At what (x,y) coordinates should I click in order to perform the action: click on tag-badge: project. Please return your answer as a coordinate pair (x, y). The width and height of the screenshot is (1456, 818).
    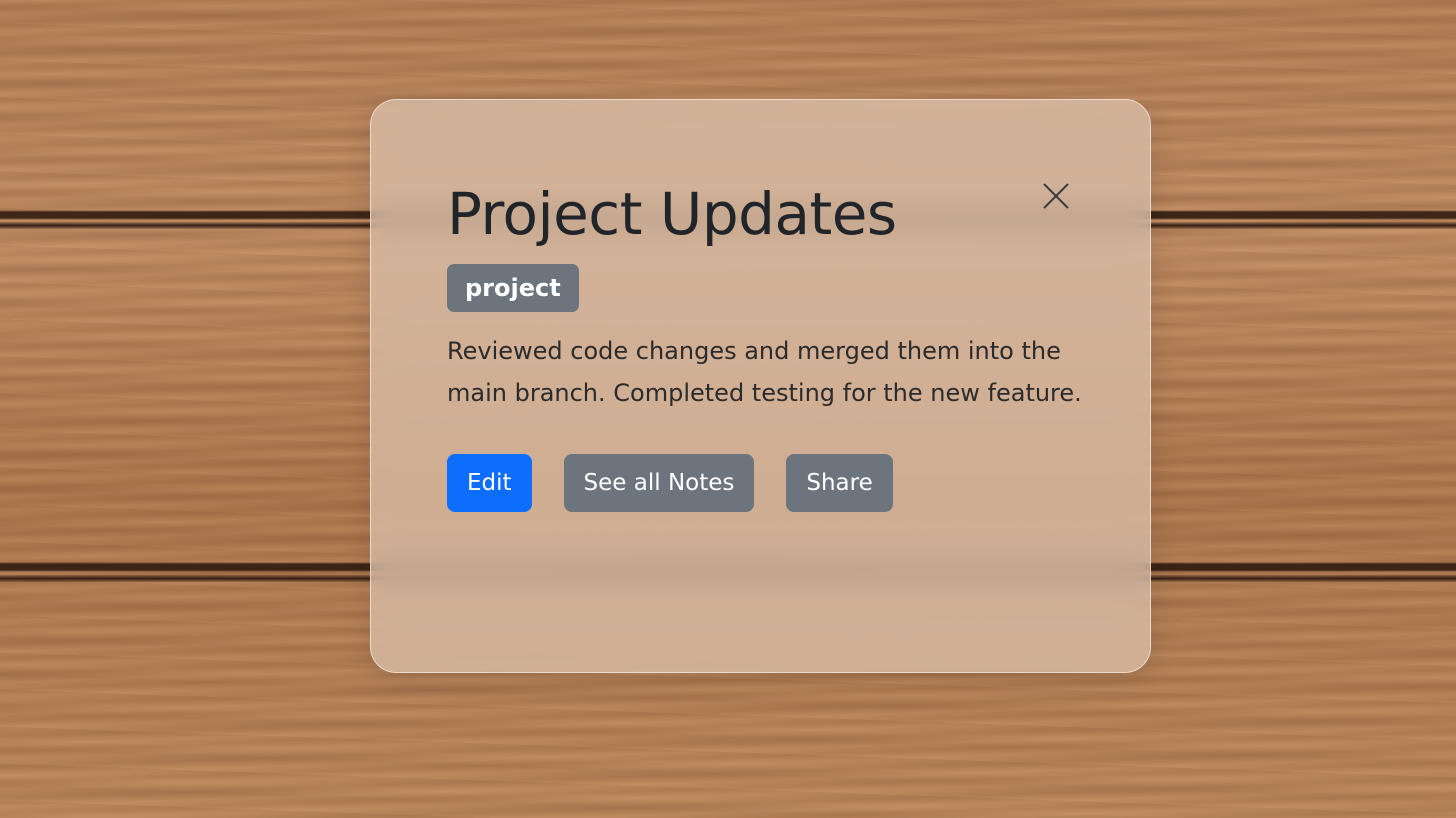
    Looking at the image, I should click on (513, 288).